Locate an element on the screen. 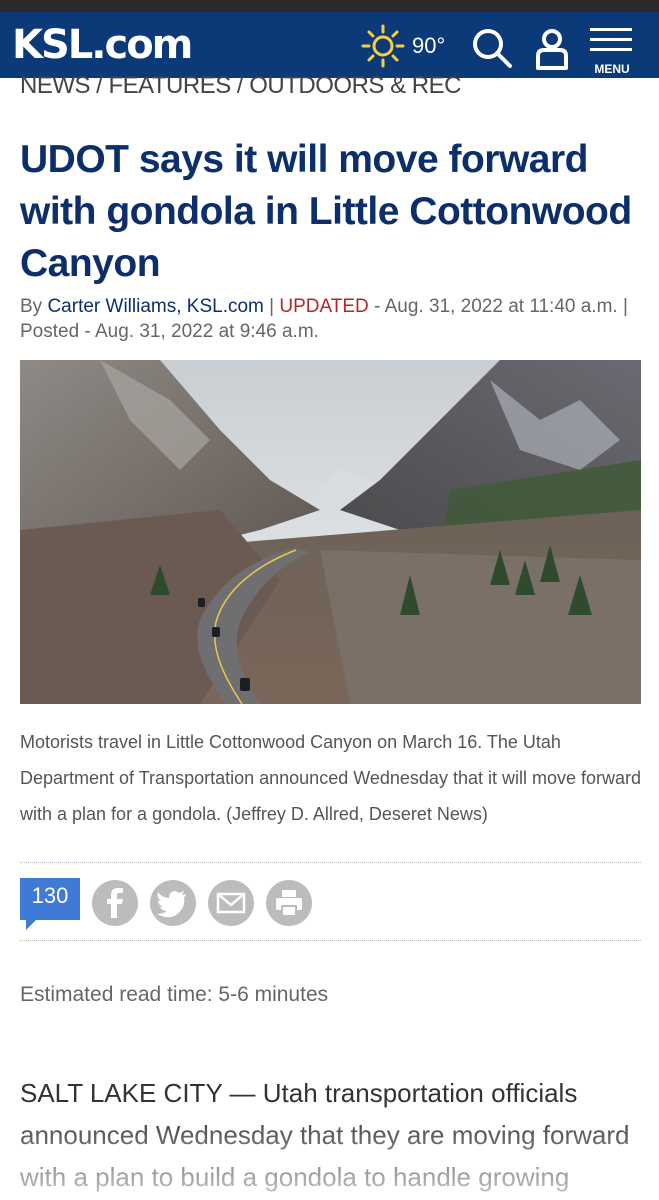 The height and width of the screenshot is (1200, 659). search-icon is located at coordinates (492, 48).